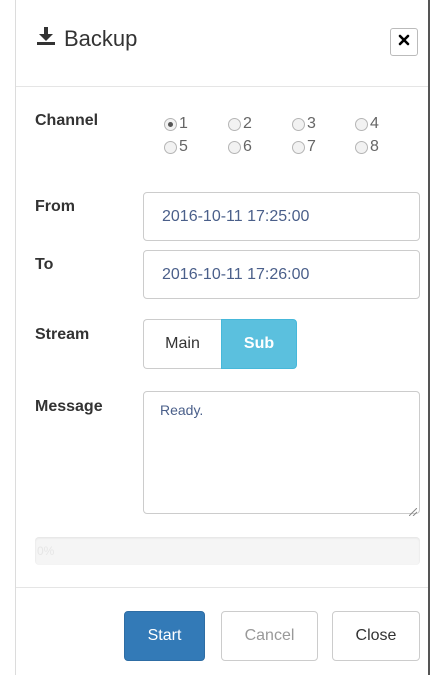 The height and width of the screenshot is (675, 438). I want to click on channel-radio-8: 8, so click(367, 147).